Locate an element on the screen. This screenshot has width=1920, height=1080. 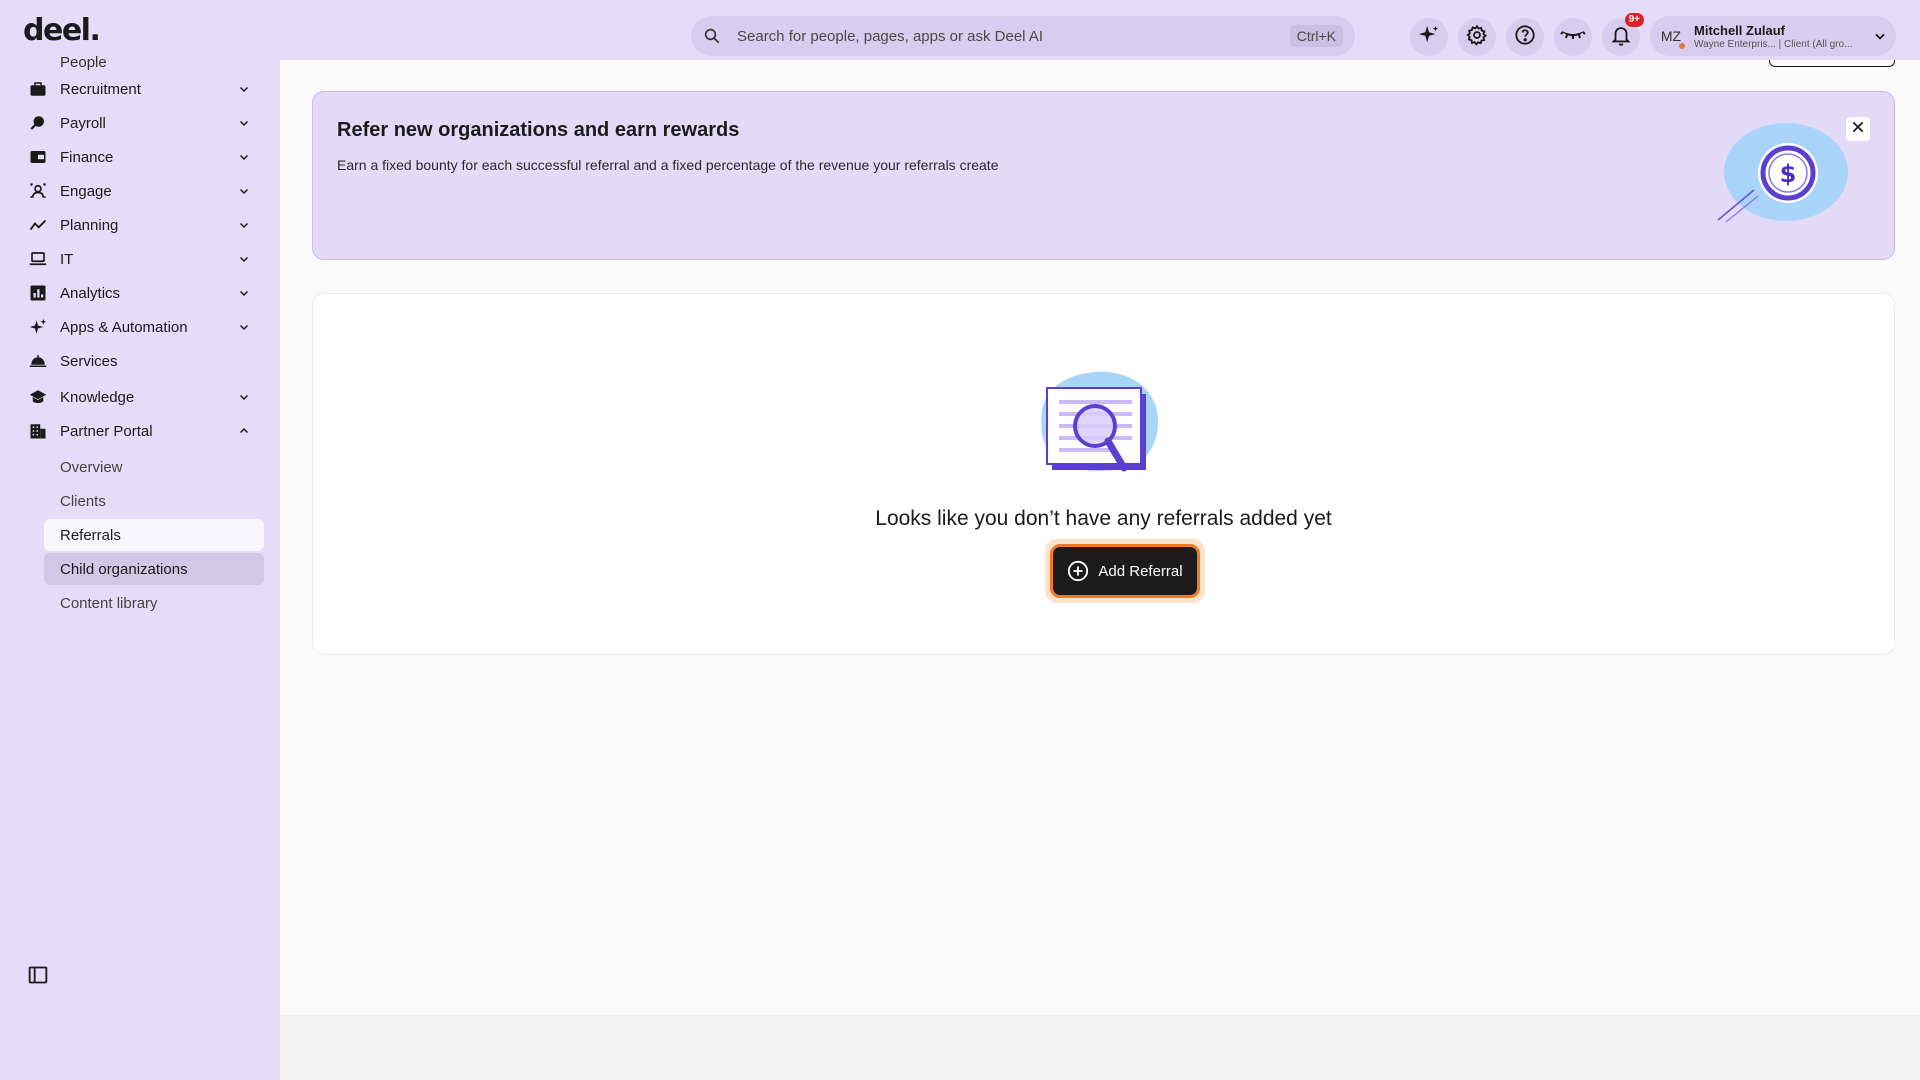
sidebar-item-knowledge: Knowledge is located at coordinates (140, 397).